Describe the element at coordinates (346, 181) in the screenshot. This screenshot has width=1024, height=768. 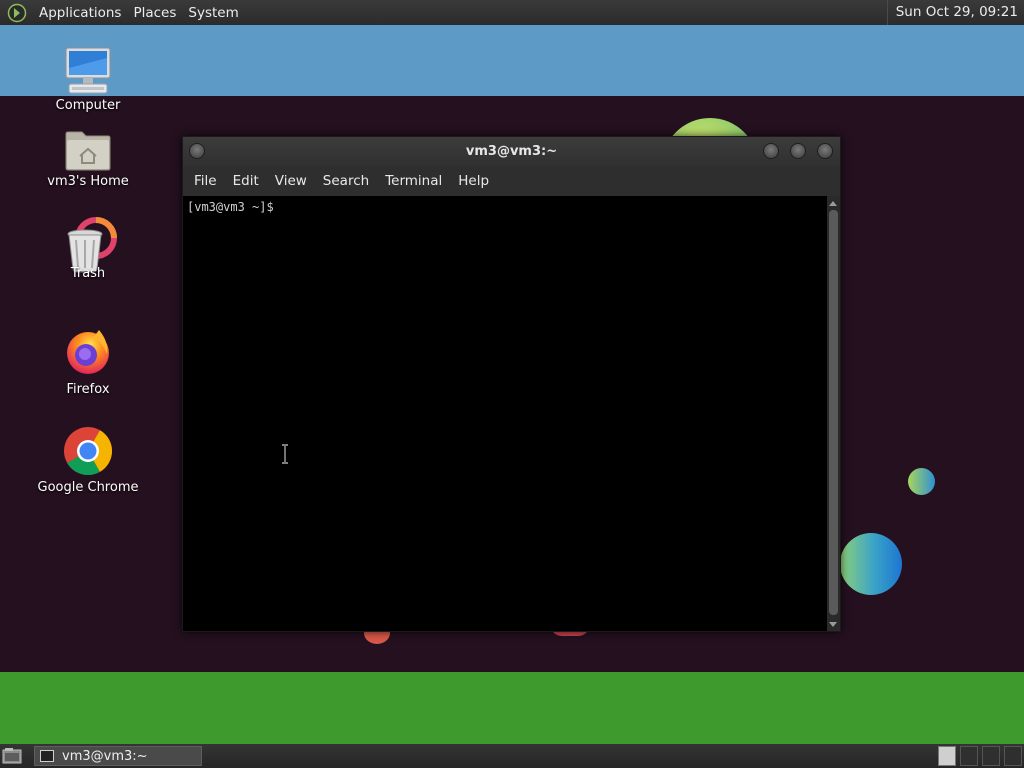
I see `menu-search: Search` at that location.